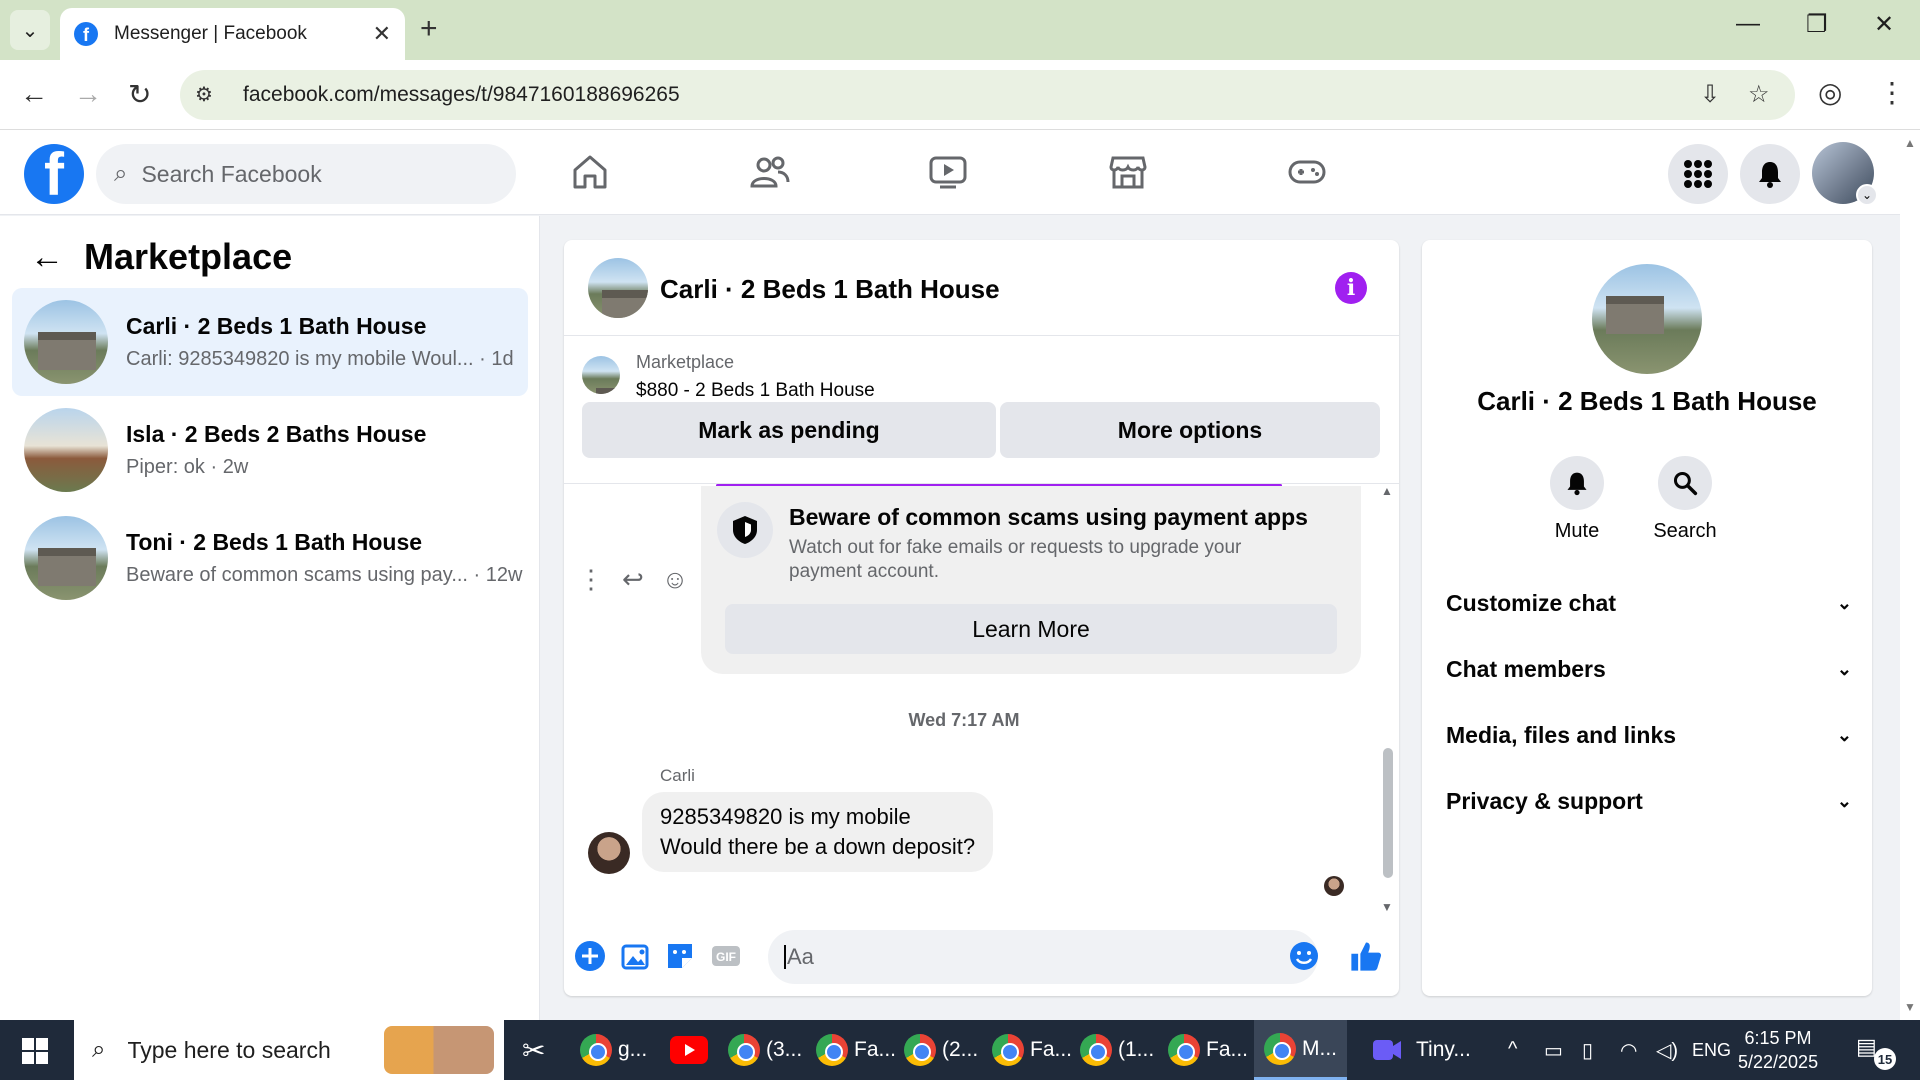 The image size is (1920, 1080). Describe the element at coordinates (1649, 801) in the screenshot. I see `privacy-support-section: Privacy & support ⌄` at that location.